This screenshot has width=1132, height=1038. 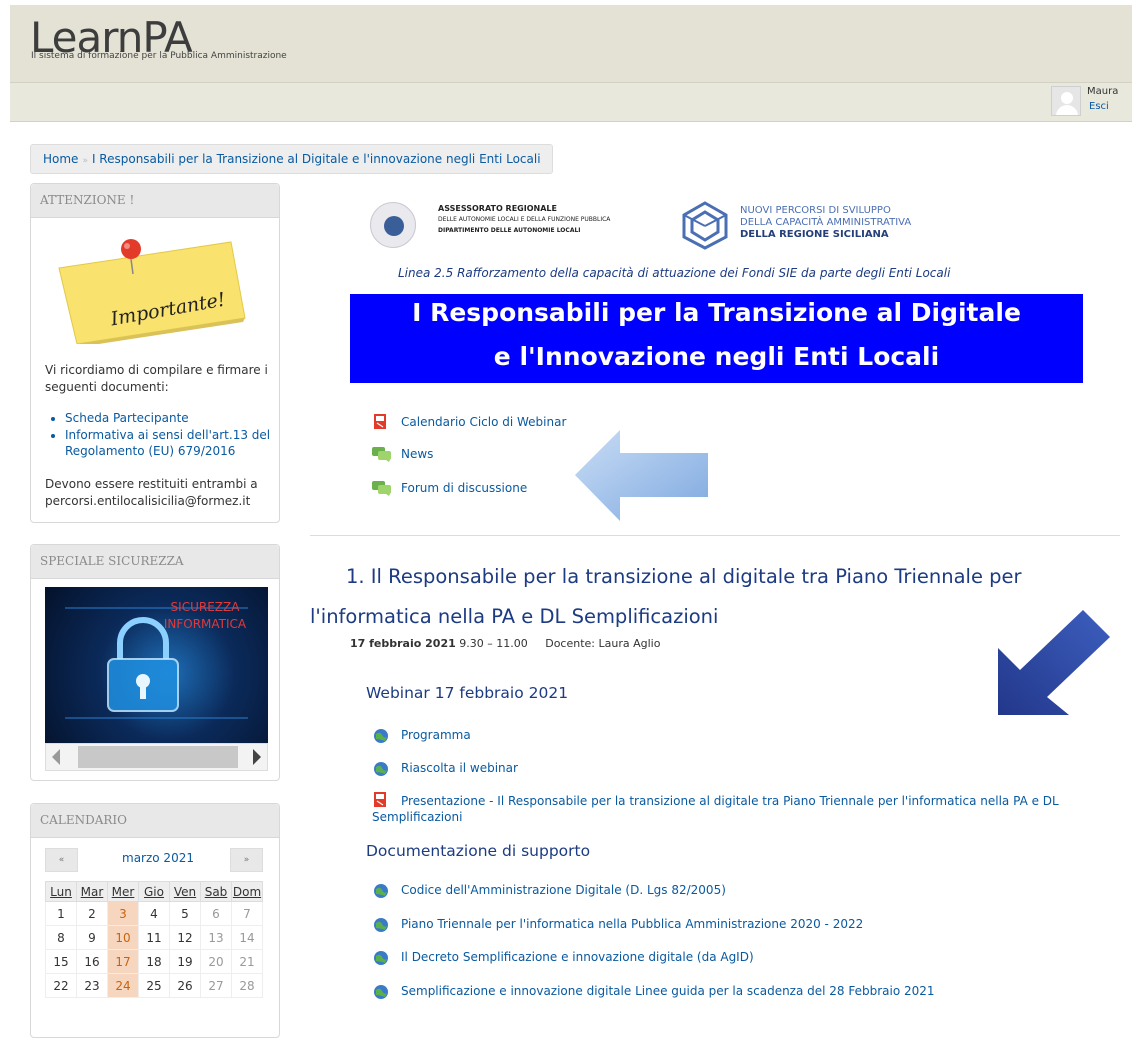 I want to click on calendar-week: 22 23 24 25 26 27 28, so click(x=154, y=985).